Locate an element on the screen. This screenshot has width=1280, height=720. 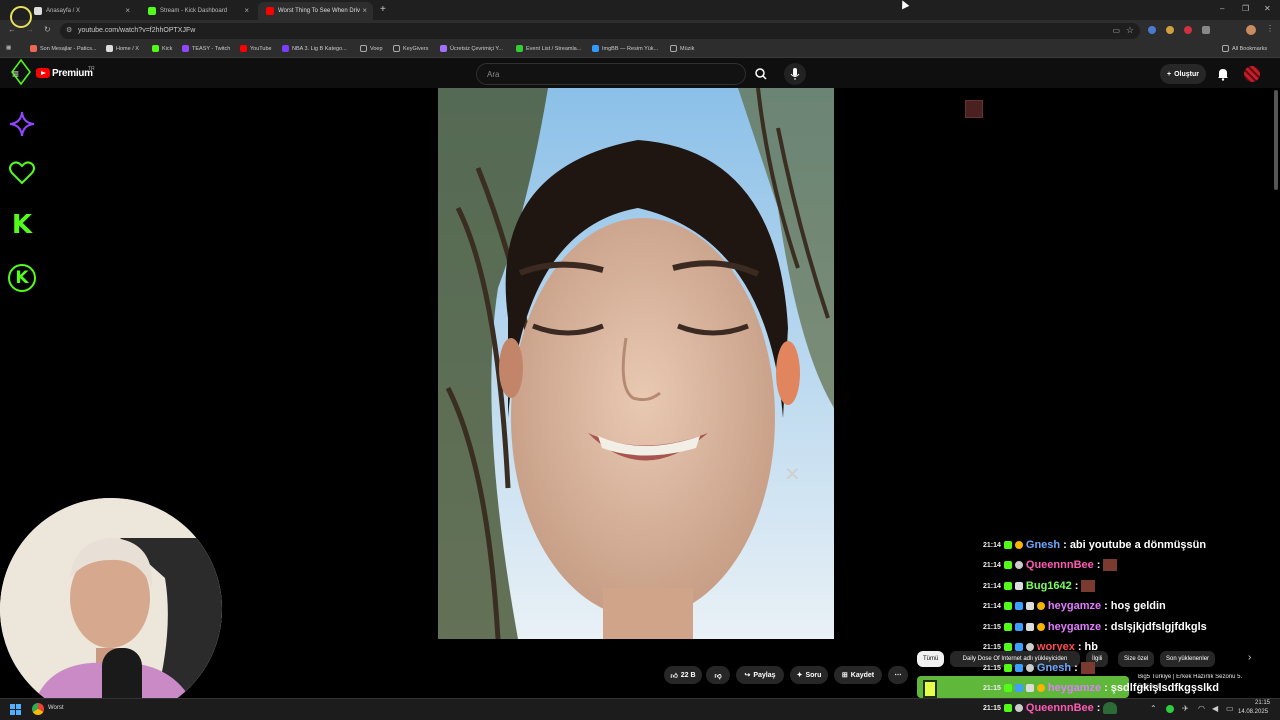
ask-button: ✦ Soru is located at coordinates (809, 675).